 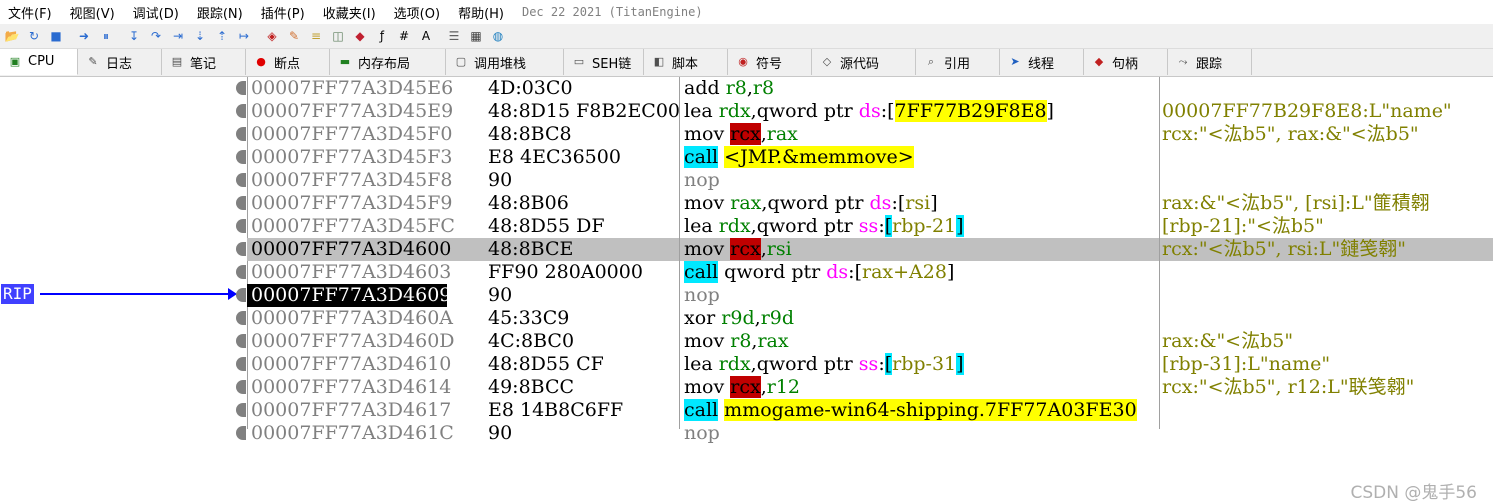 I want to click on execute-till-return-icon: ⇡, so click(x=222, y=36).